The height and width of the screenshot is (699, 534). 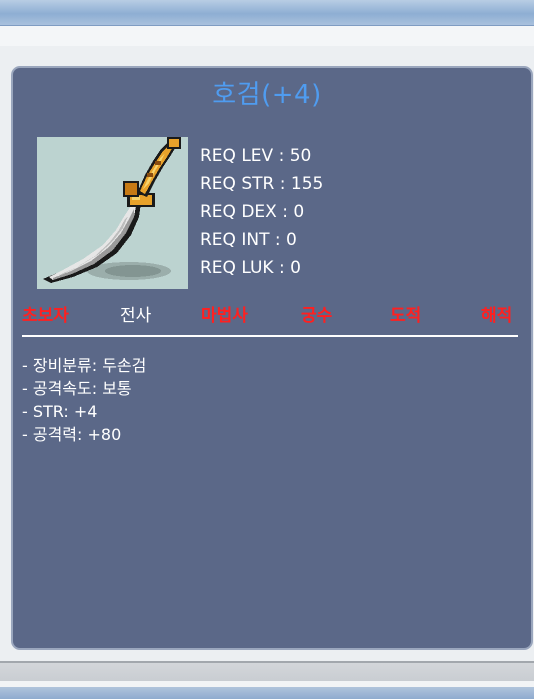 What do you see at coordinates (237, 268) in the screenshot?
I see `req-luk-label: REQ LUK` at bounding box center [237, 268].